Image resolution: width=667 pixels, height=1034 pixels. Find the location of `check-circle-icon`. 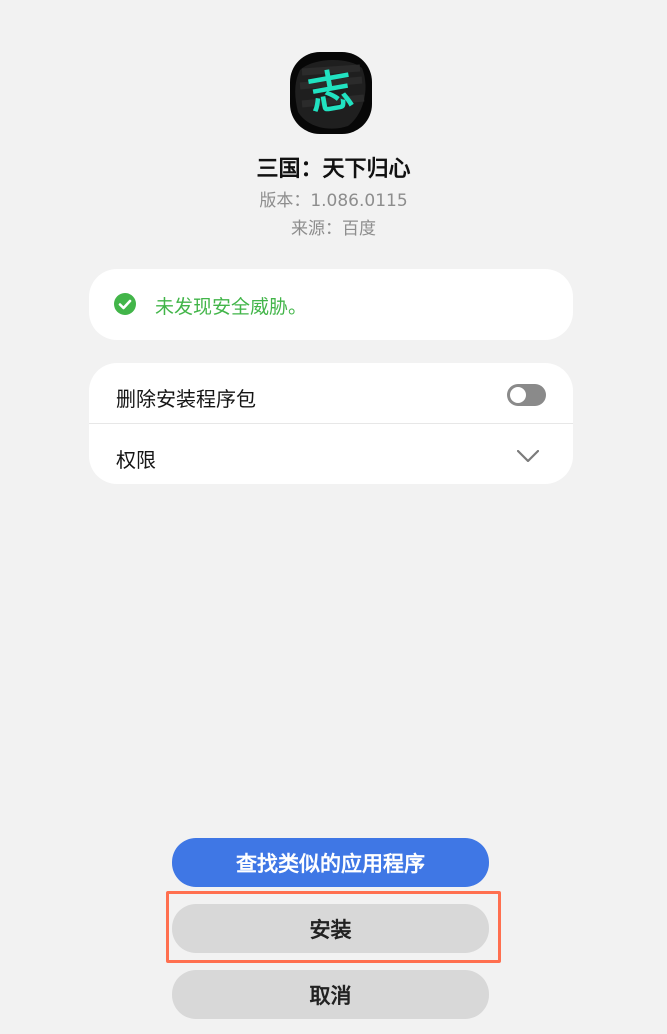

check-circle-icon is located at coordinates (125, 304).